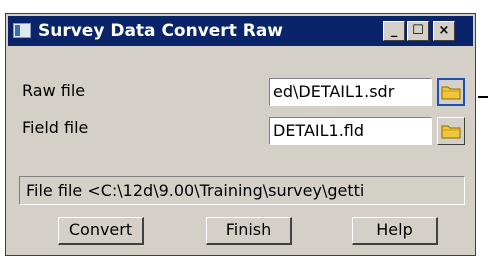  I want to click on title-bar: Survey Data Convert Raw _ ☐ ×, so click(240, 31).